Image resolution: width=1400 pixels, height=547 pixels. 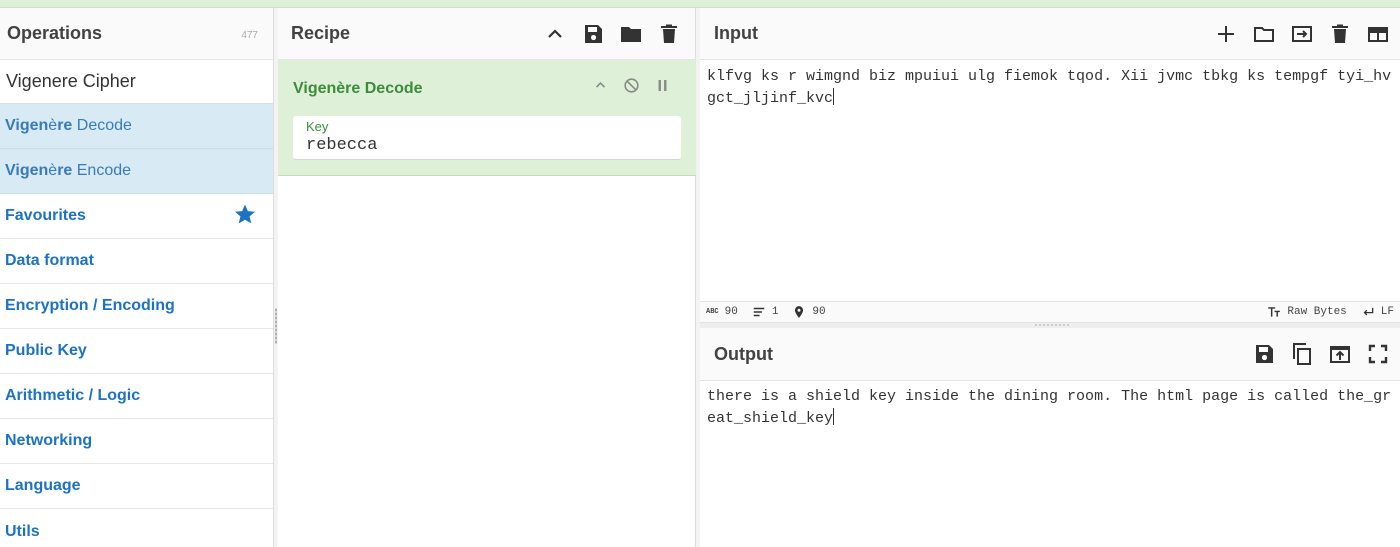 What do you see at coordinates (136, 171) in the screenshot?
I see `op-result-vigenere-encode: Vigen è re Encode` at bounding box center [136, 171].